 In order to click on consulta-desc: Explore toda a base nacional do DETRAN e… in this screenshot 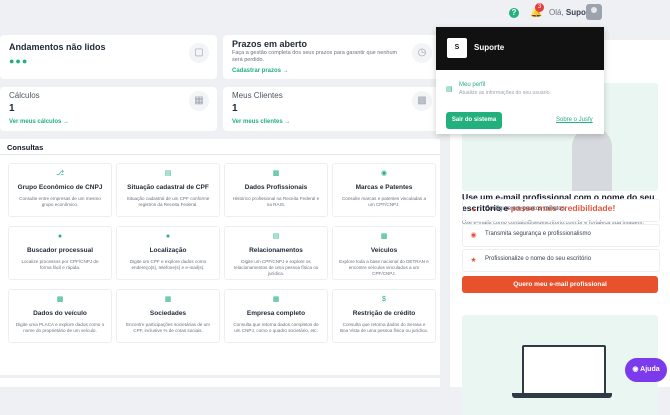, I will do `click(384, 267)`.